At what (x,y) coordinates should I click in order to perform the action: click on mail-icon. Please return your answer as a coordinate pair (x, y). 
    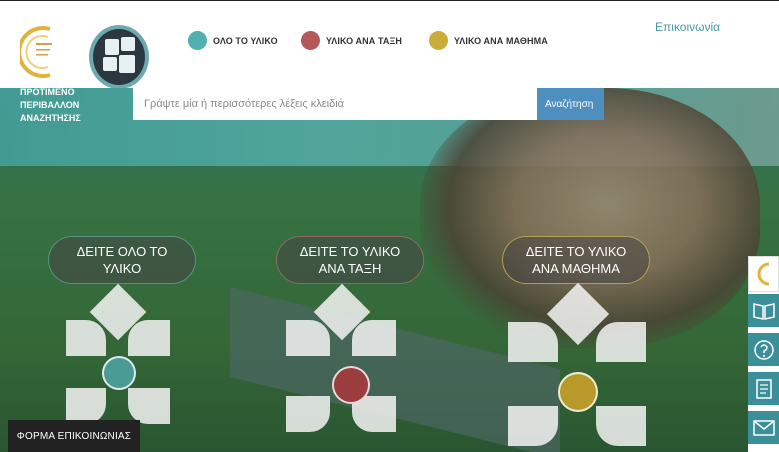
    Looking at the image, I should click on (763, 429).